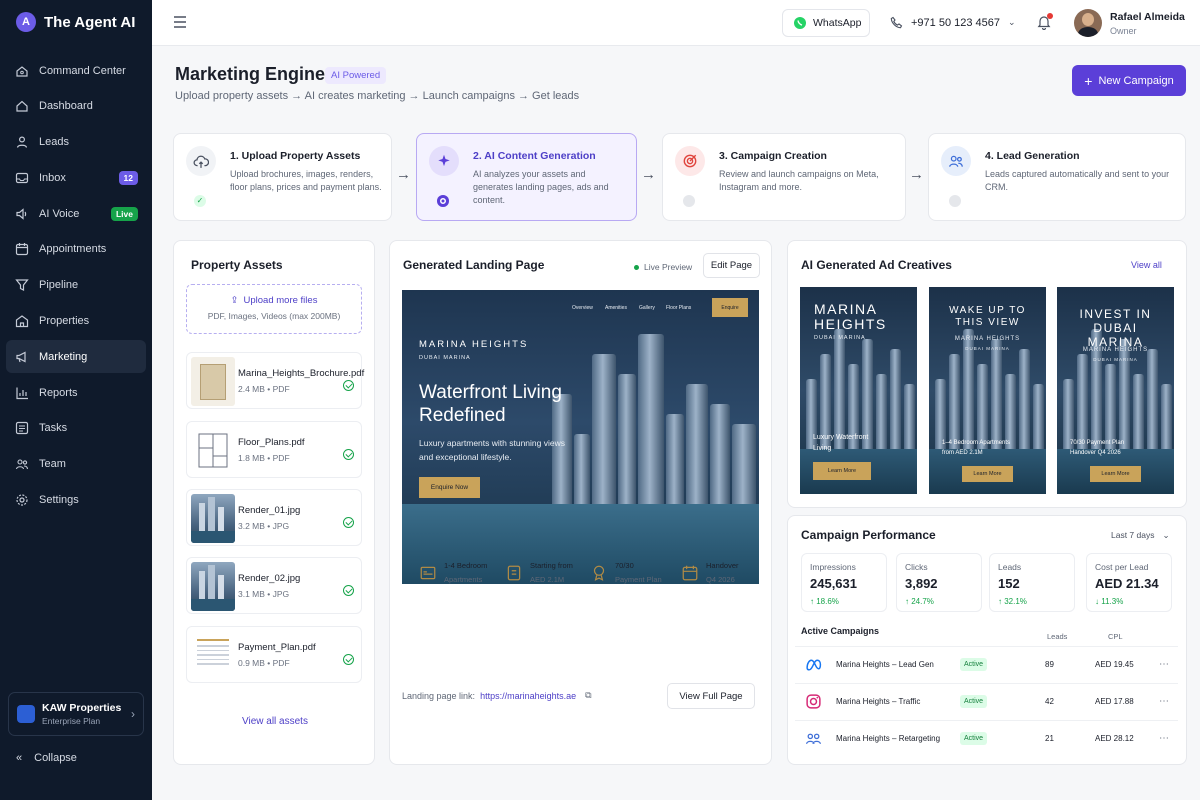 This screenshot has height=800, width=1200. What do you see at coordinates (1146, 265) in the screenshot?
I see `view-all-ads-link: View all` at bounding box center [1146, 265].